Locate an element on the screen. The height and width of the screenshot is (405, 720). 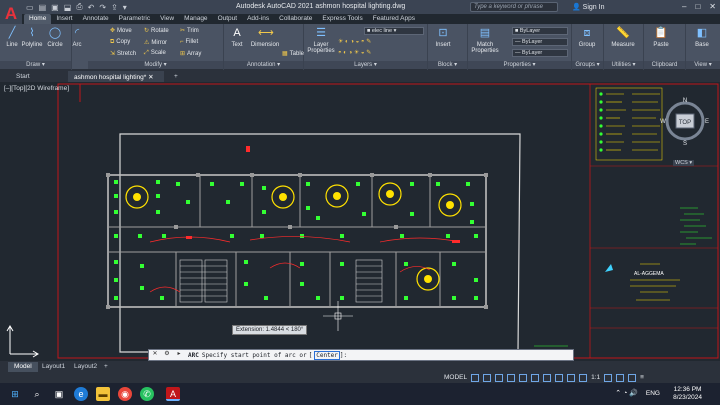
model-space-button: MODEL is located at coordinates (455, 377).